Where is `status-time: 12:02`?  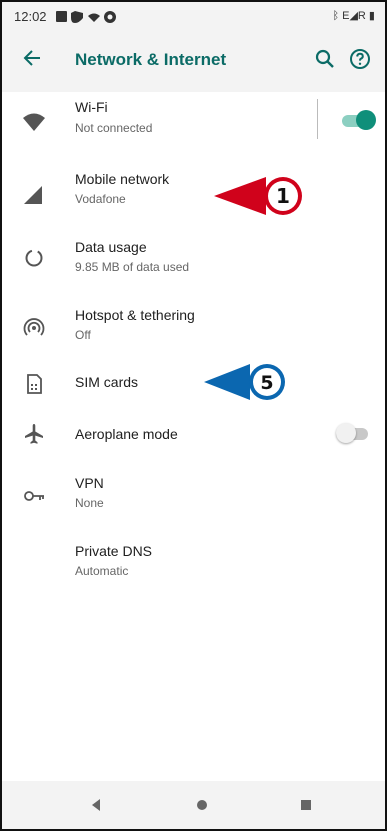 status-time: 12:02 is located at coordinates (30, 16).